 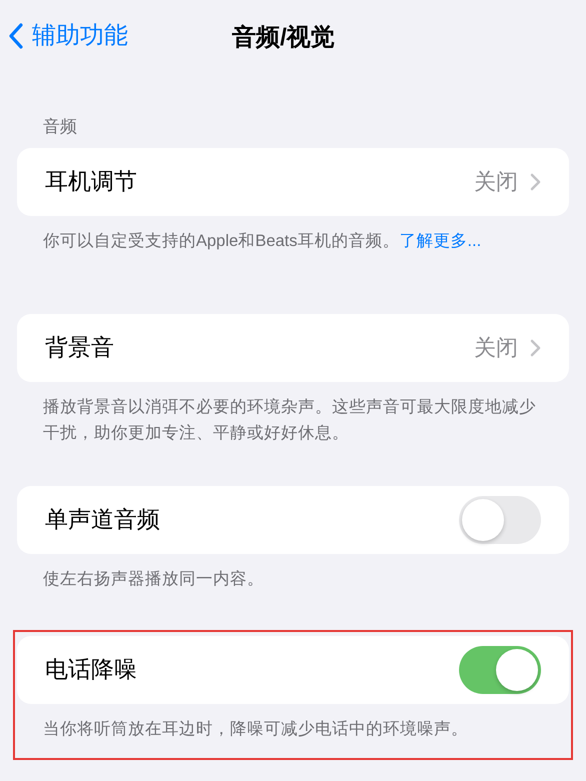 I want to click on back-button: 辅助功能, so click(x=64, y=36).